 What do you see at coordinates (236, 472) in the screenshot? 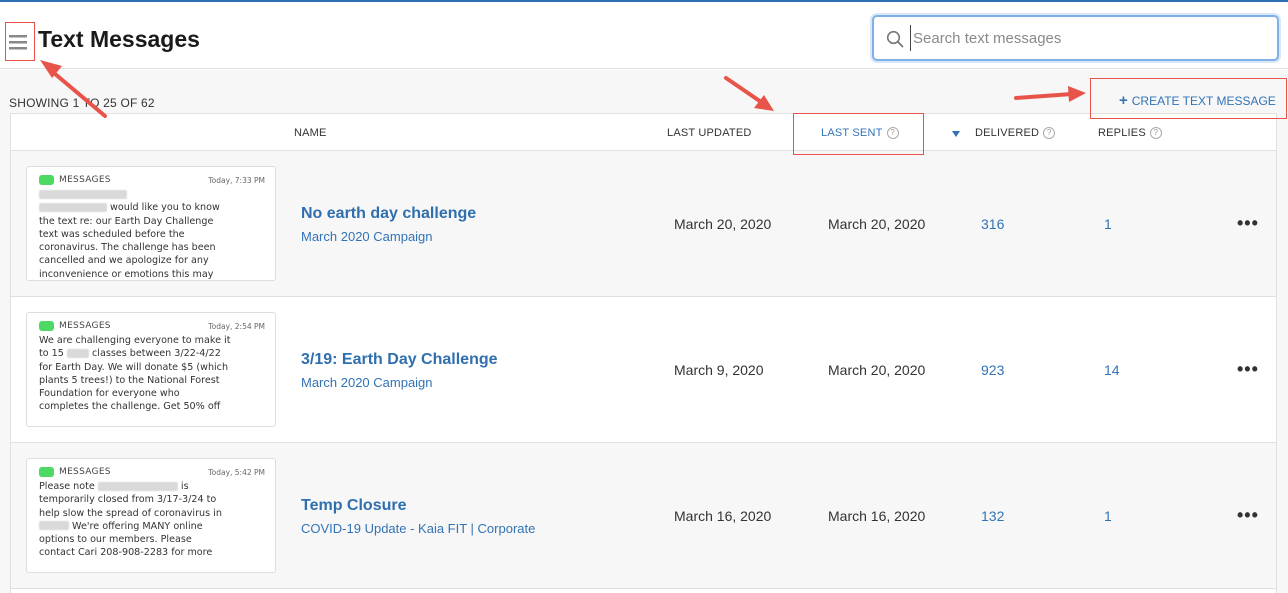
I see `preview-time: Today, 5:42 PM` at bounding box center [236, 472].